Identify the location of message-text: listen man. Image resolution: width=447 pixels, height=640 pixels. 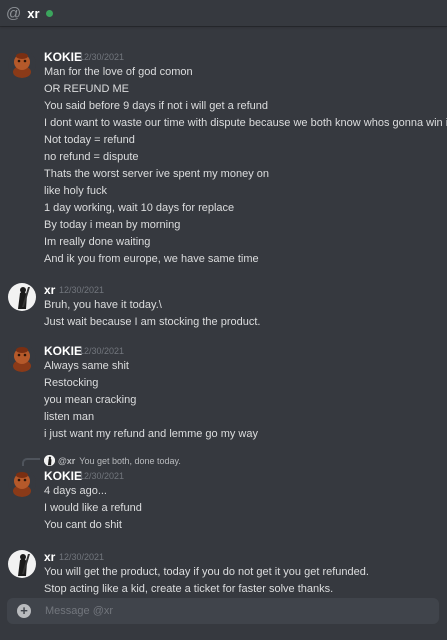
(69, 417).